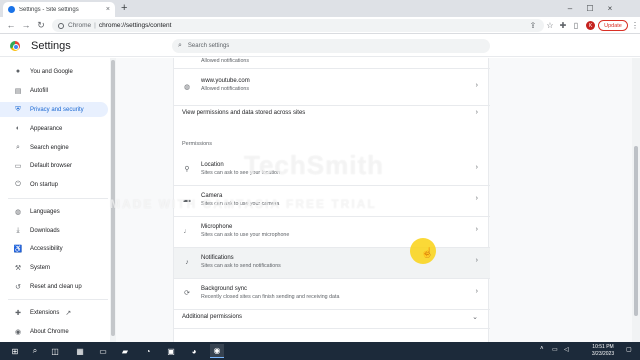 This screenshot has height=360, width=640. What do you see at coordinates (44, 184) in the screenshot?
I see `sidebar-item-label: On startup` at bounding box center [44, 184].